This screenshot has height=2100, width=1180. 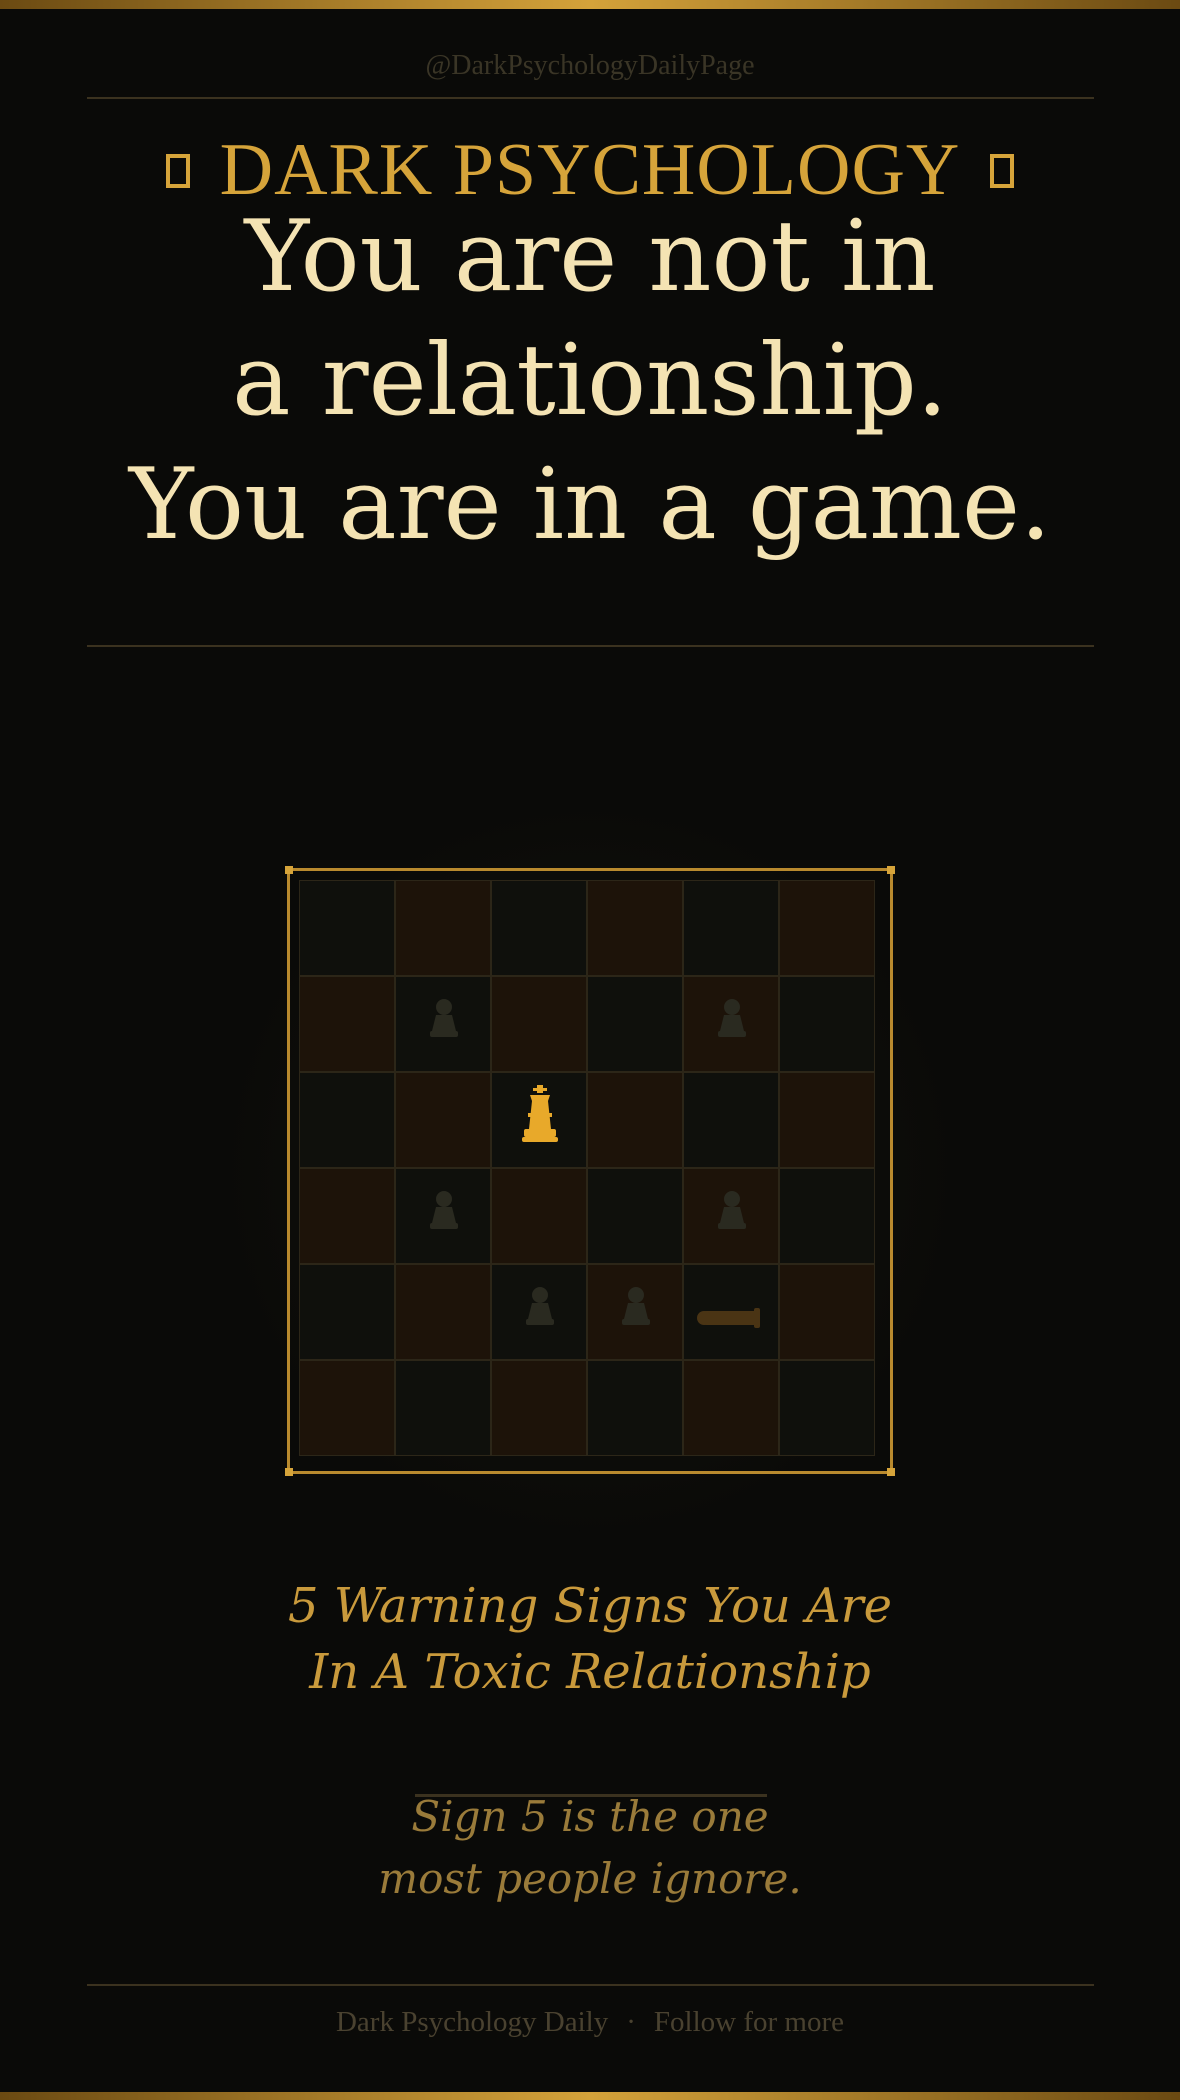 I want to click on headline-line-2: a relationship., so click(x=590, y=381).